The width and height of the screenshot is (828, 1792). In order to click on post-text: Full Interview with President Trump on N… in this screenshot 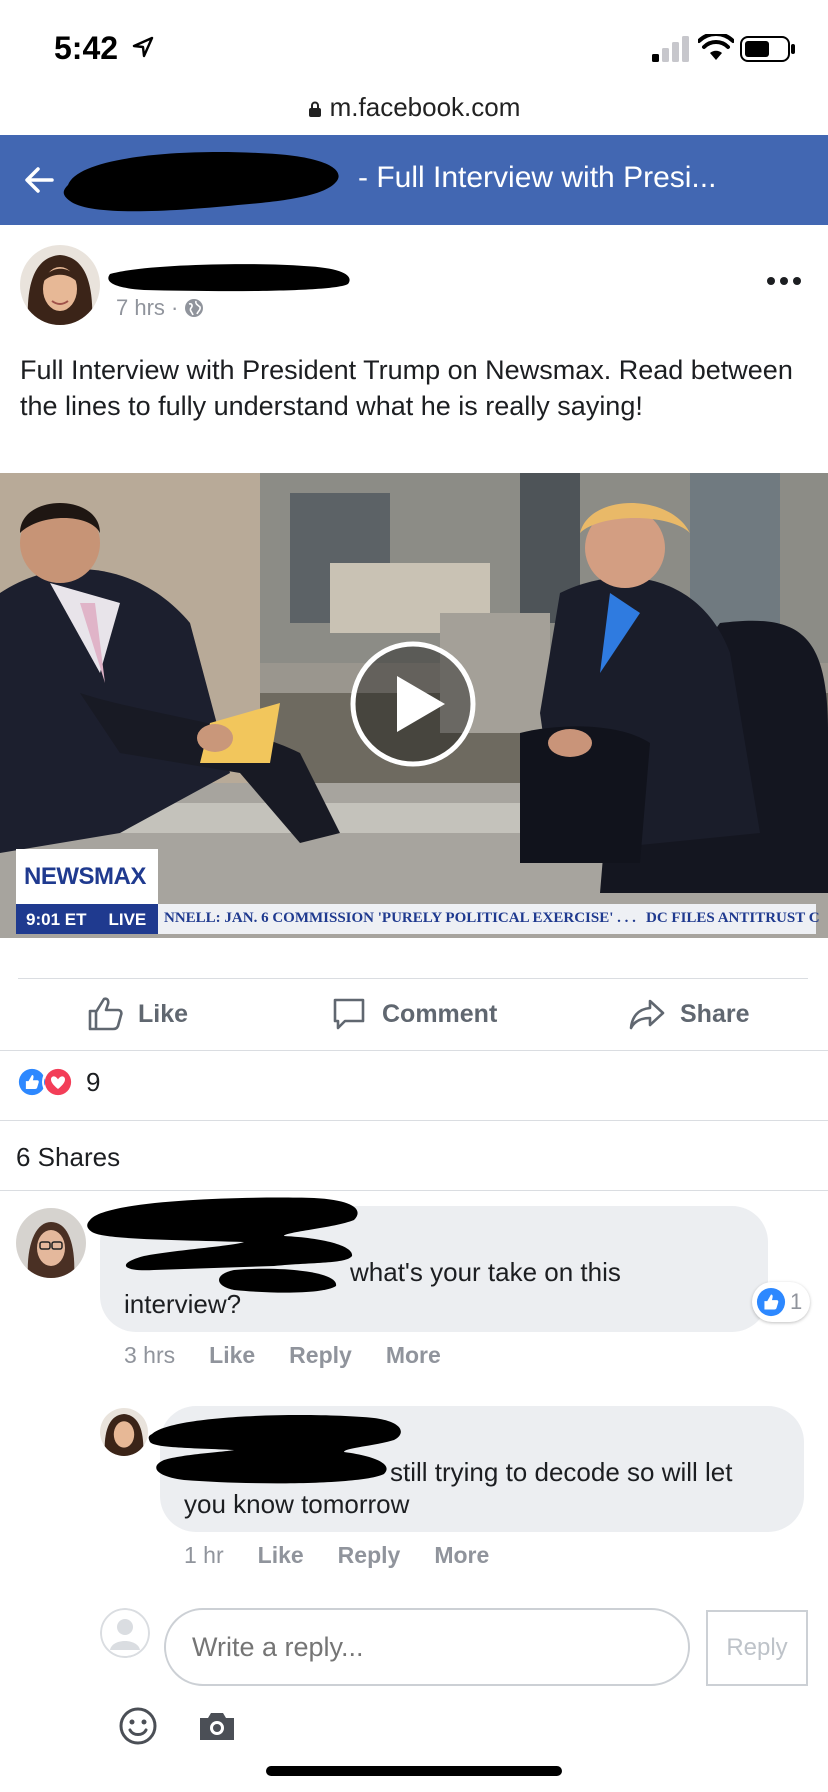, I will do `click(406, 388)`.